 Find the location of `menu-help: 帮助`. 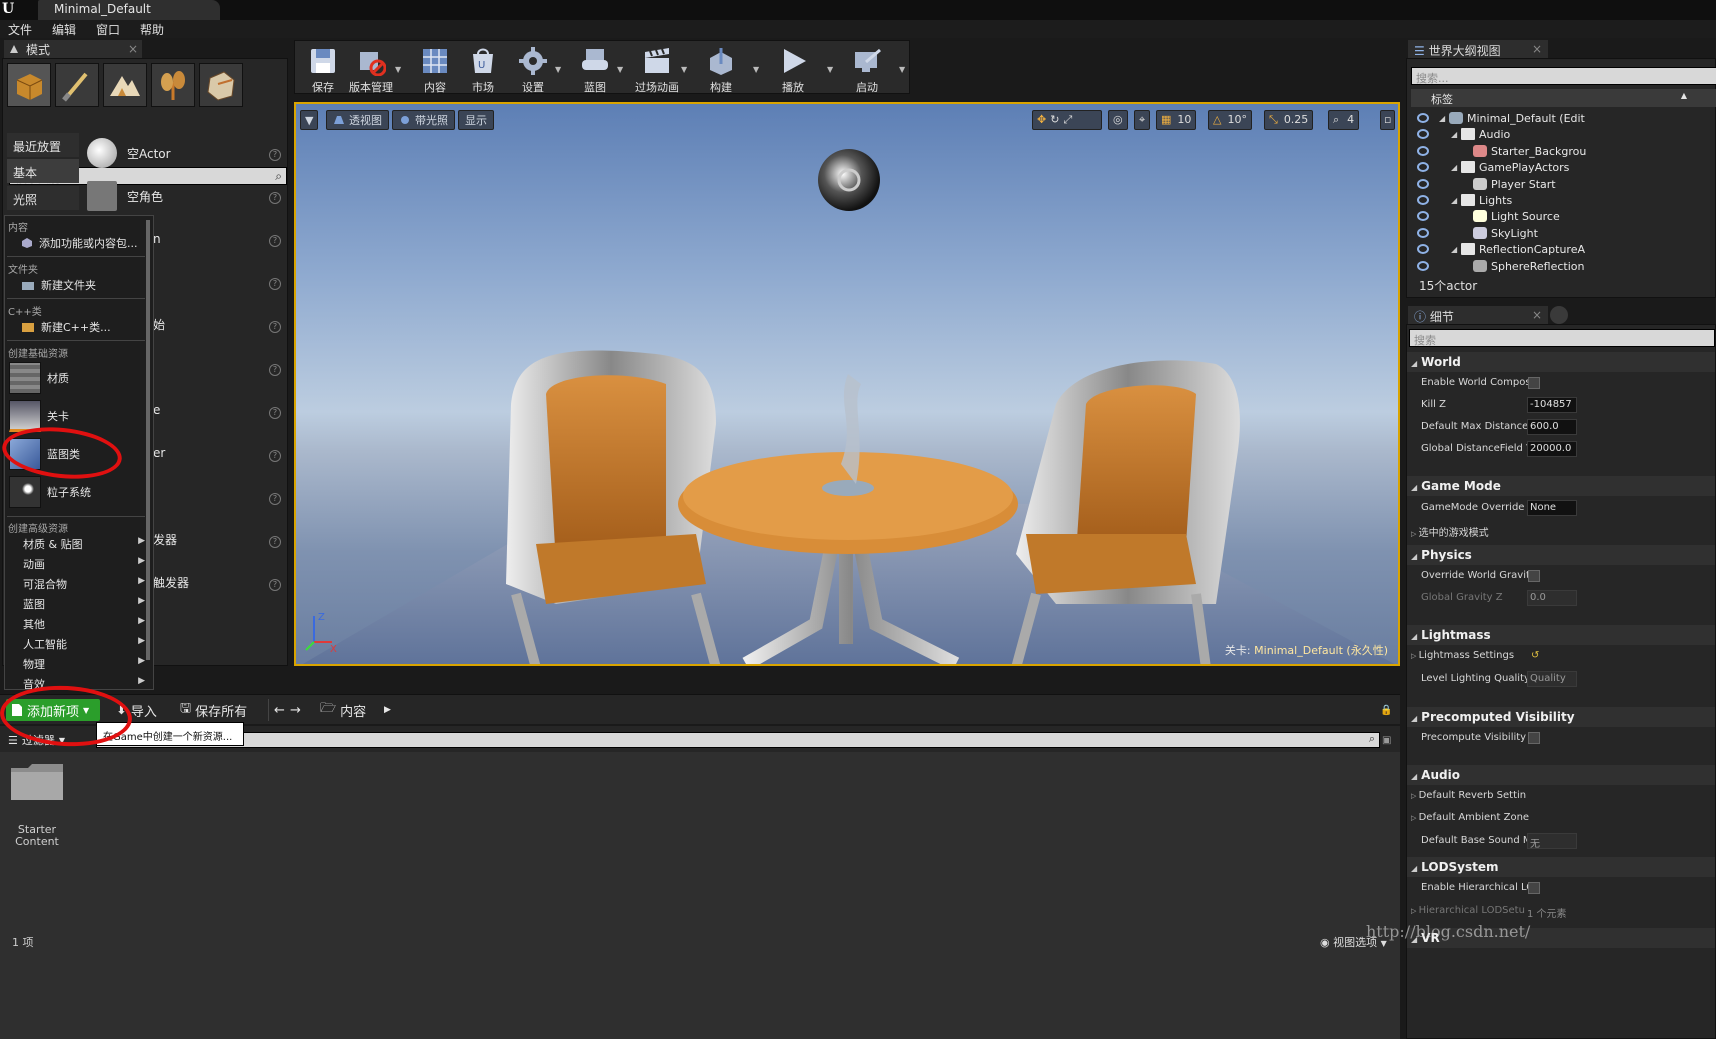

menu-help: 帮助 is located at coordinates (152, 29).